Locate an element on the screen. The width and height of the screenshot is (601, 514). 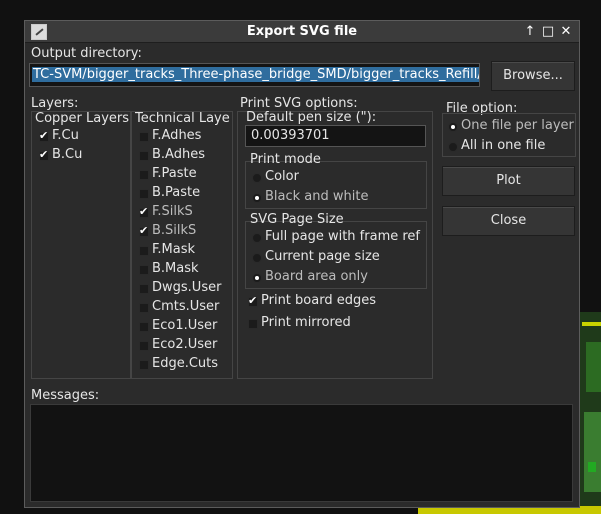
title-bar: Export SVG file ↑ □ ✕ is located at coordinates (302, 32).